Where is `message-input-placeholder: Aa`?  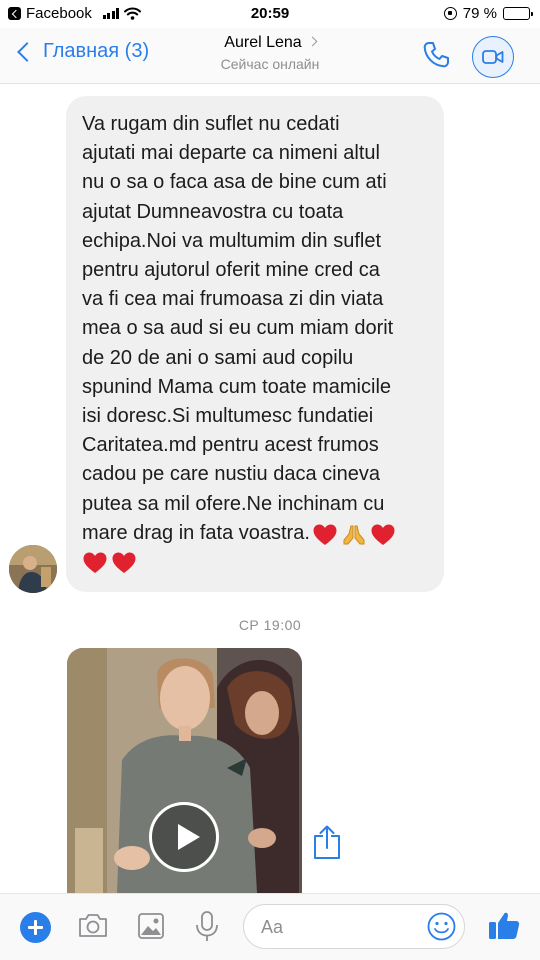 message-input-placeholder: Aa is located at coordinates (272, 927).